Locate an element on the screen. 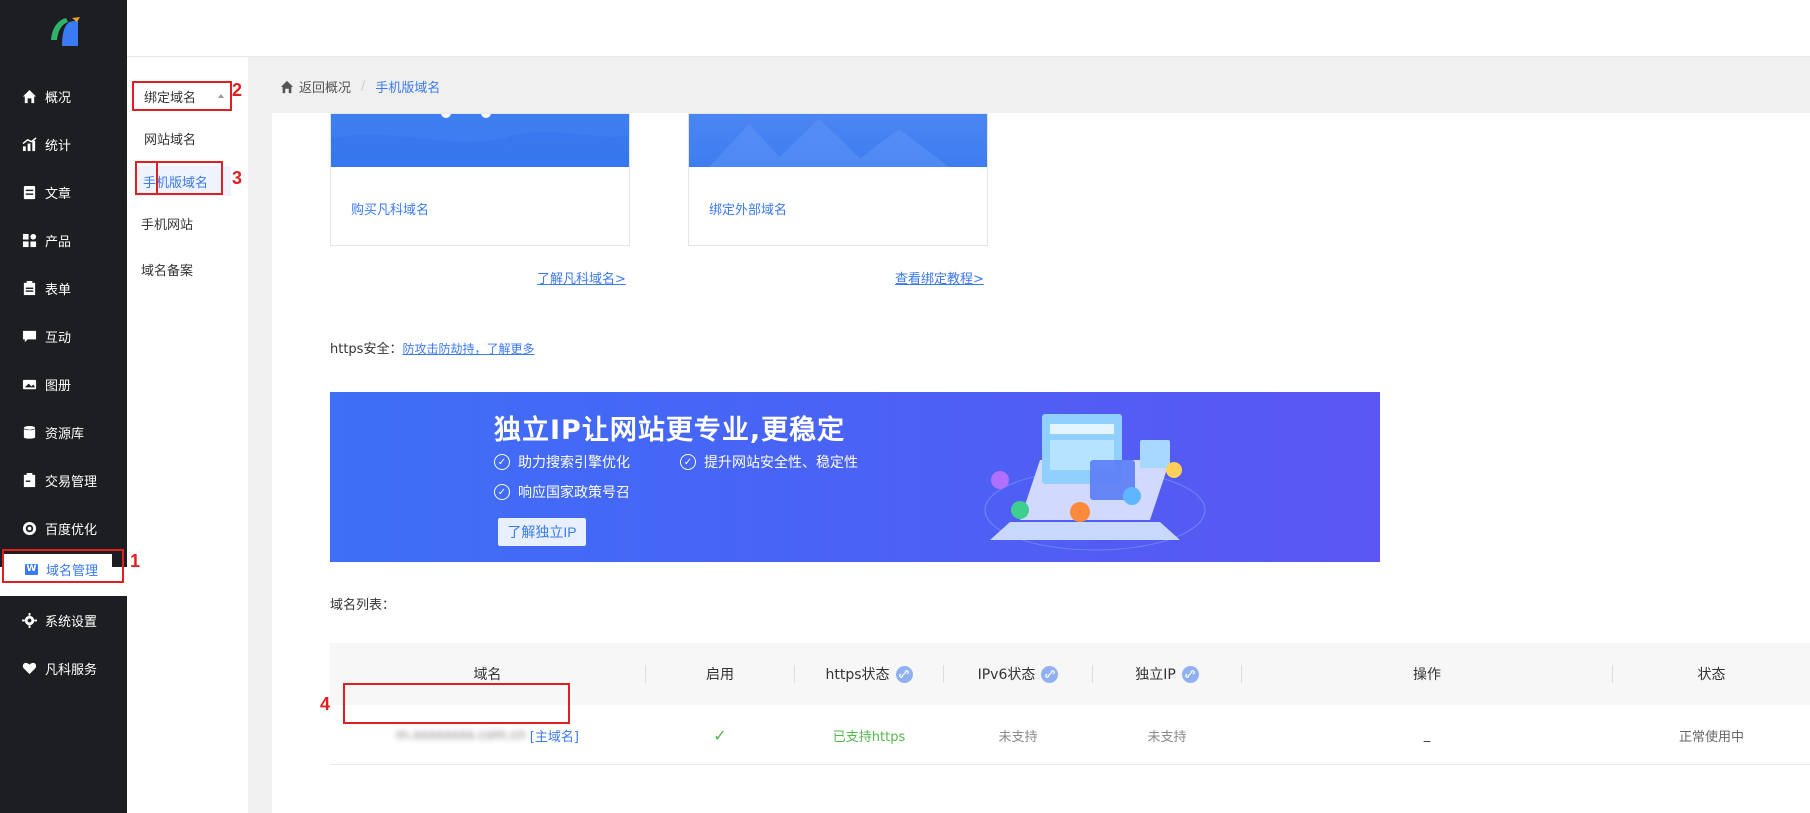 This screenshot has height=813, width=1810. domain-list-label: 域名列表： is located at coordinates (363, 605).